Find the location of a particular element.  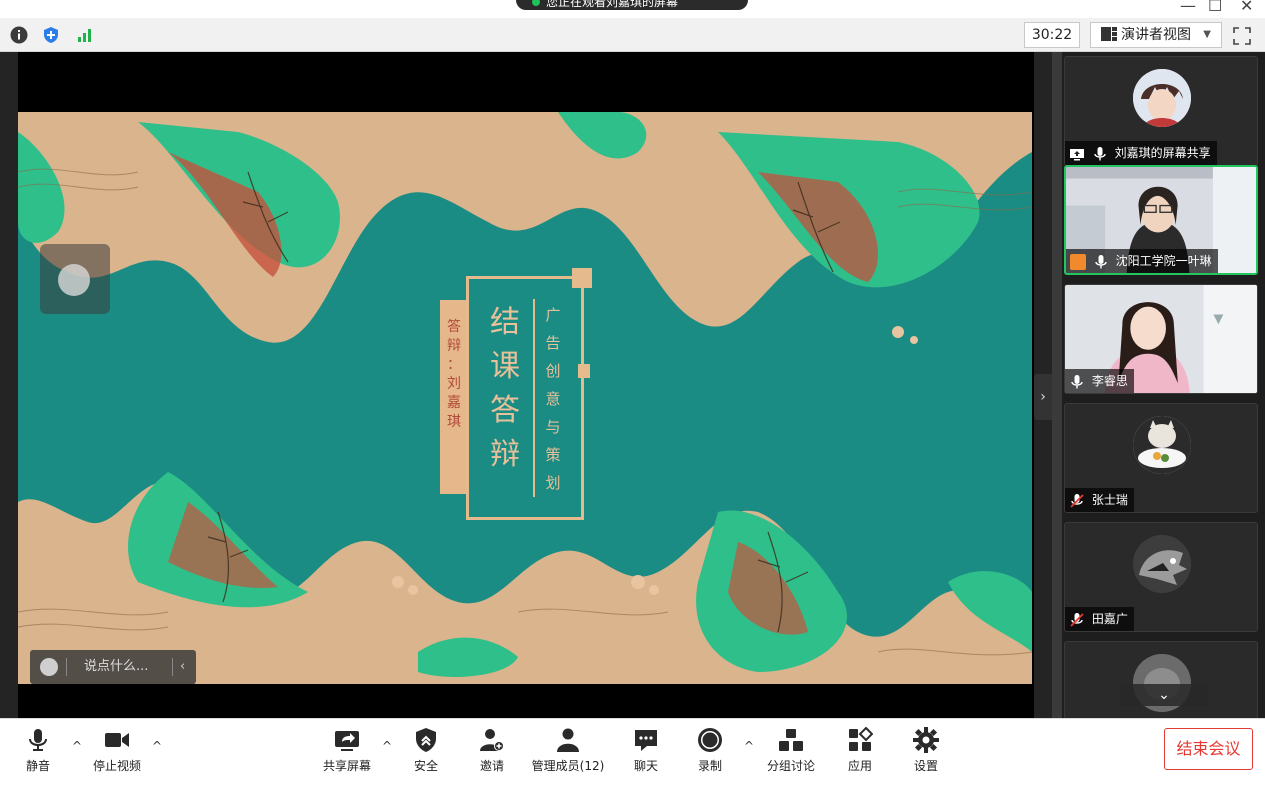

view-mode-label: 演讲者视图 is located at coordinates (1156, 35).